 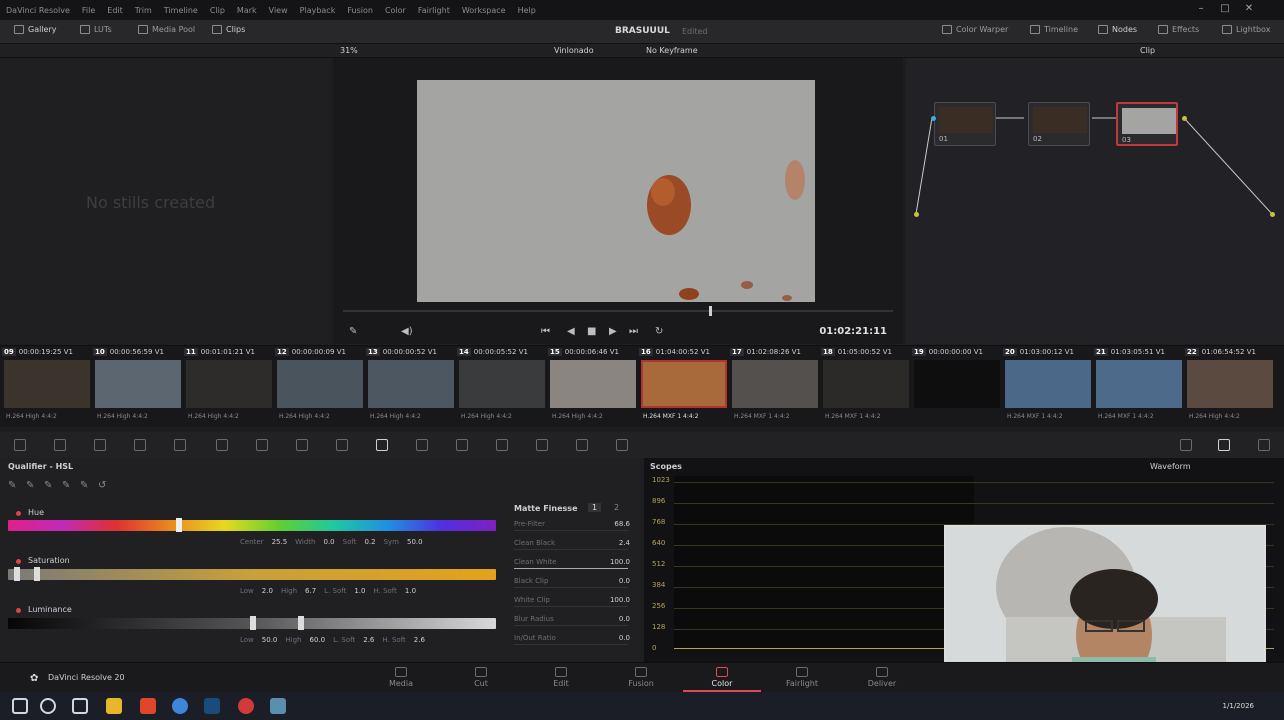 I want to click on color-match-icon, so click(x=60, y=445).